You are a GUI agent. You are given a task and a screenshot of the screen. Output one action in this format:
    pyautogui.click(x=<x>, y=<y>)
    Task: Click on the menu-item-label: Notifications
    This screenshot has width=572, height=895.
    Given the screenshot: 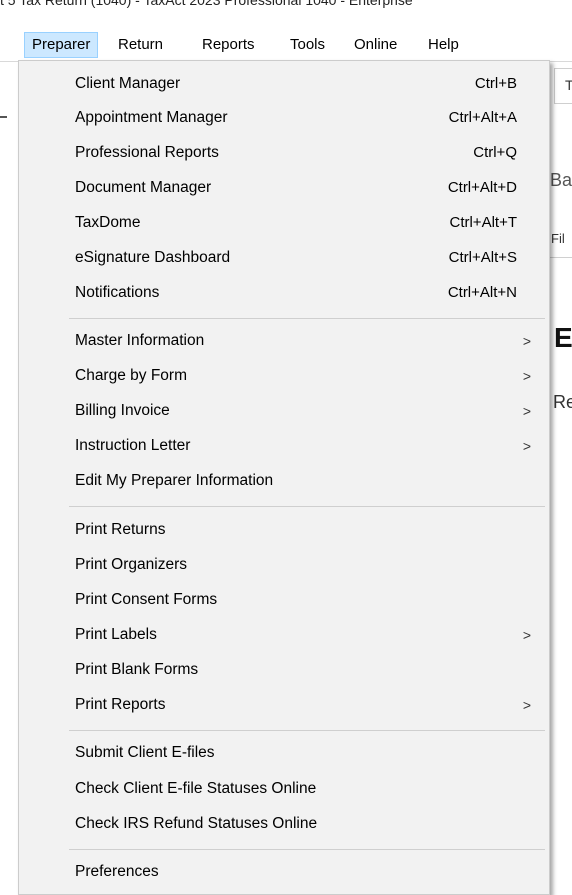 What is the action you would take?
    pyautogui.click(x=117, y=292)
    